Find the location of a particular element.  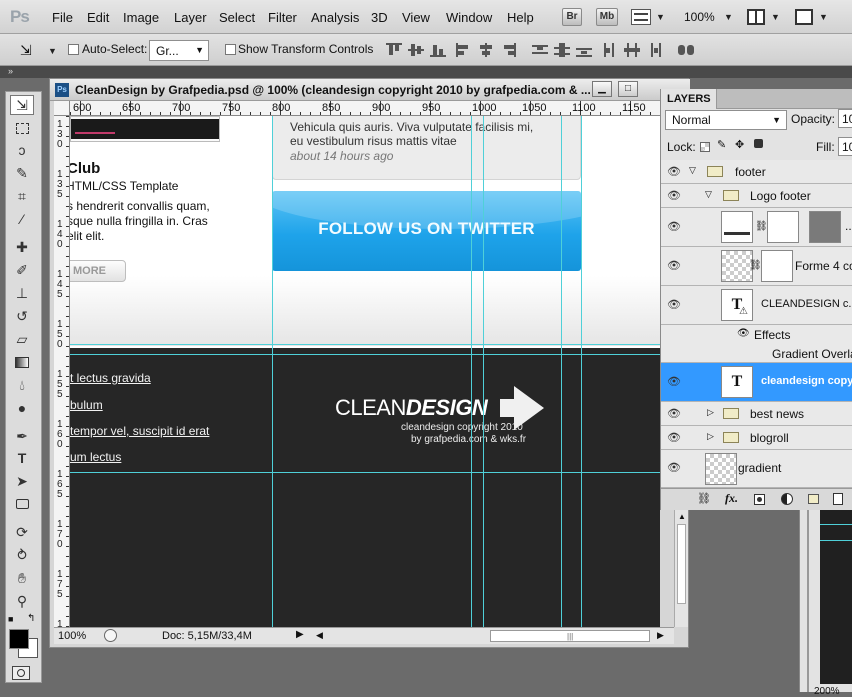

arrange-documents-icon is located at coordinates (756, 17).